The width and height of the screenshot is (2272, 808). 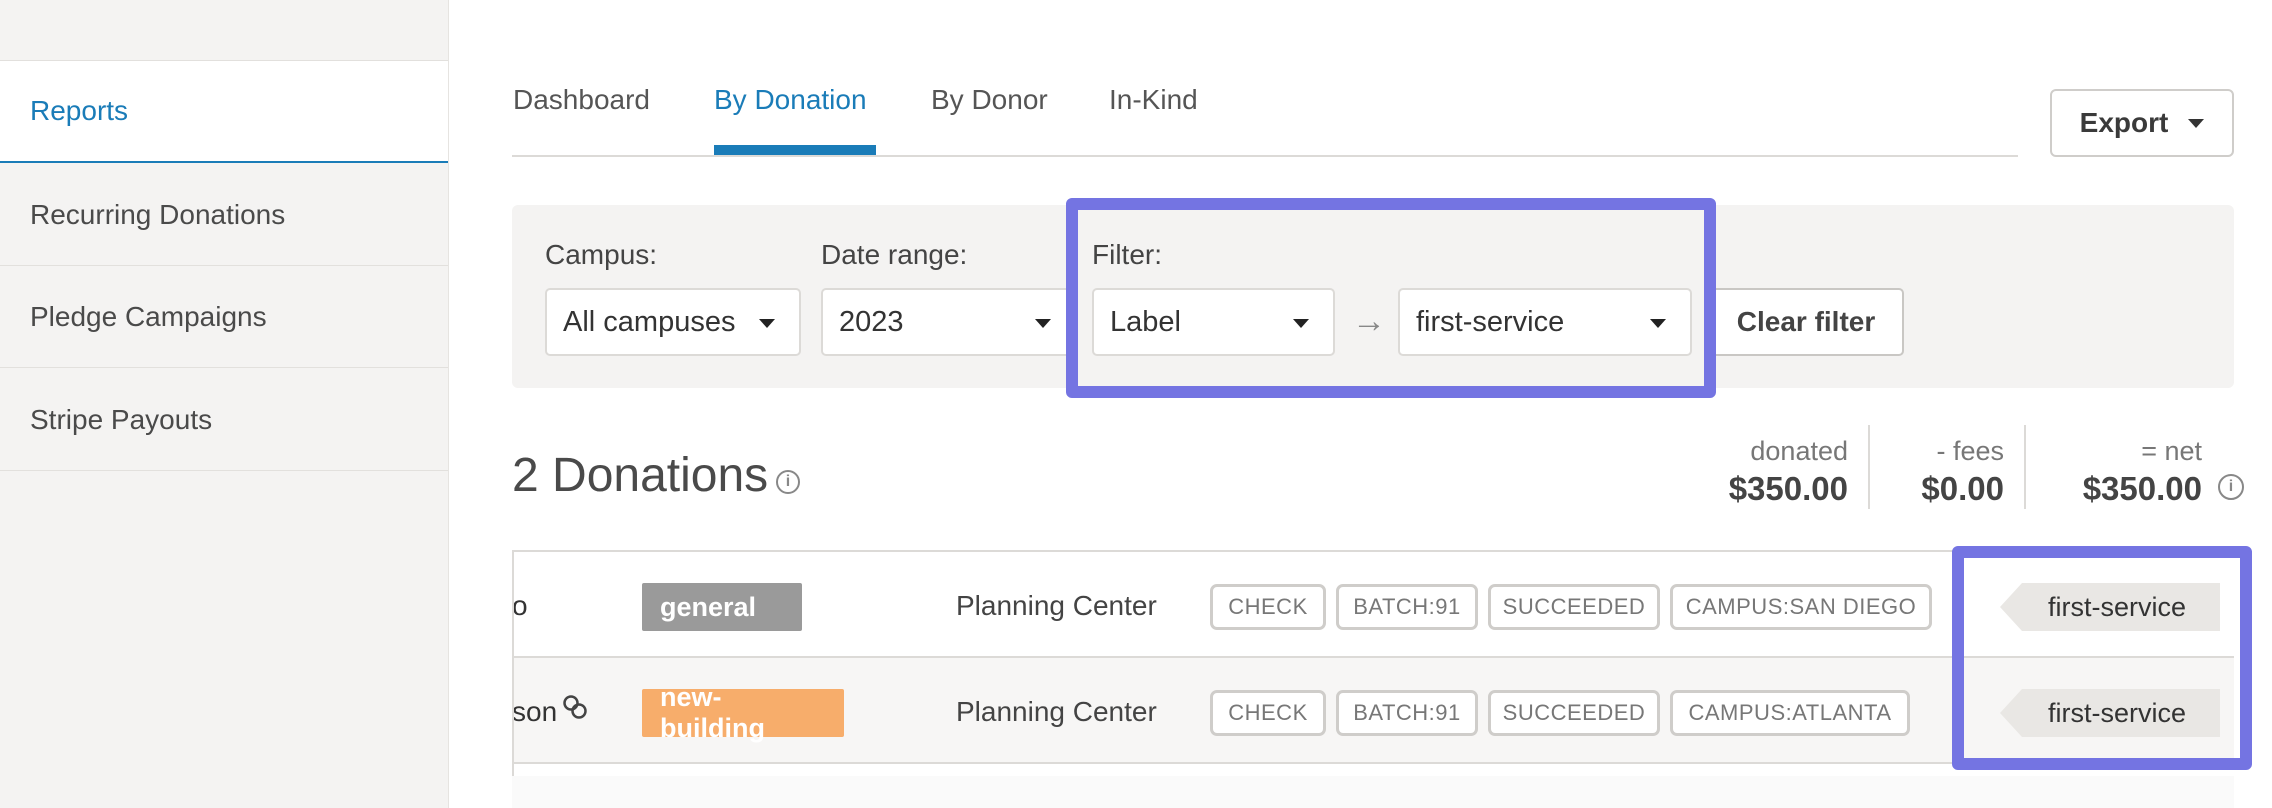 I want to click on donated-value: $350.00, so click(x=1788, y=488).